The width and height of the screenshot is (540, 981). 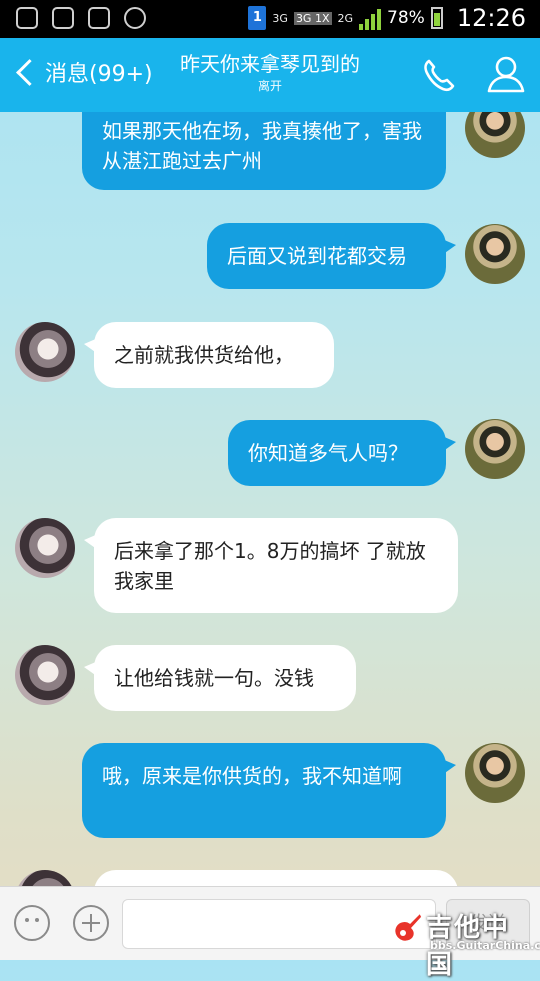 What do you see at coordinates (342, 453) in the screenshot?
I see `message-bubble-outgoing: 你知道多气人吗？` at bounding box center [342, 453].